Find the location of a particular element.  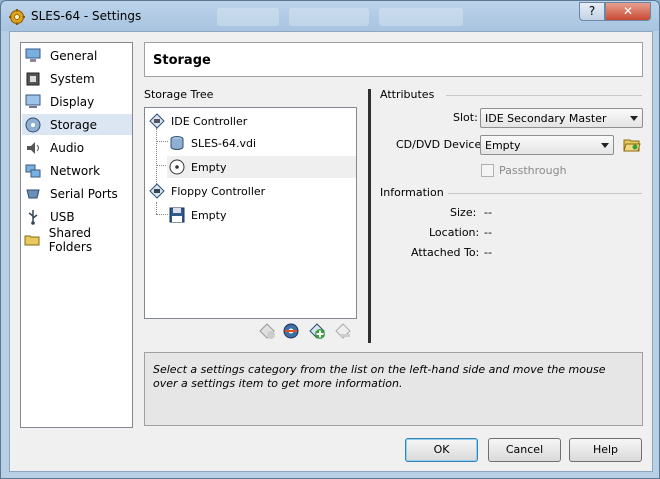

sidebar-item-label: System is located at coordinates (72, 78).